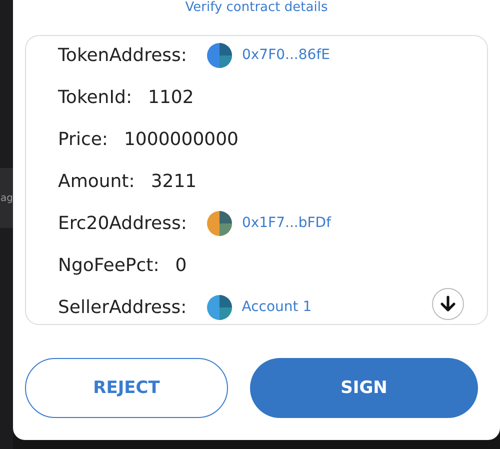 Image resolution: width=500 pixels, height=449 pixels. I want to click on address-link: Account 1, so click(277, 307).